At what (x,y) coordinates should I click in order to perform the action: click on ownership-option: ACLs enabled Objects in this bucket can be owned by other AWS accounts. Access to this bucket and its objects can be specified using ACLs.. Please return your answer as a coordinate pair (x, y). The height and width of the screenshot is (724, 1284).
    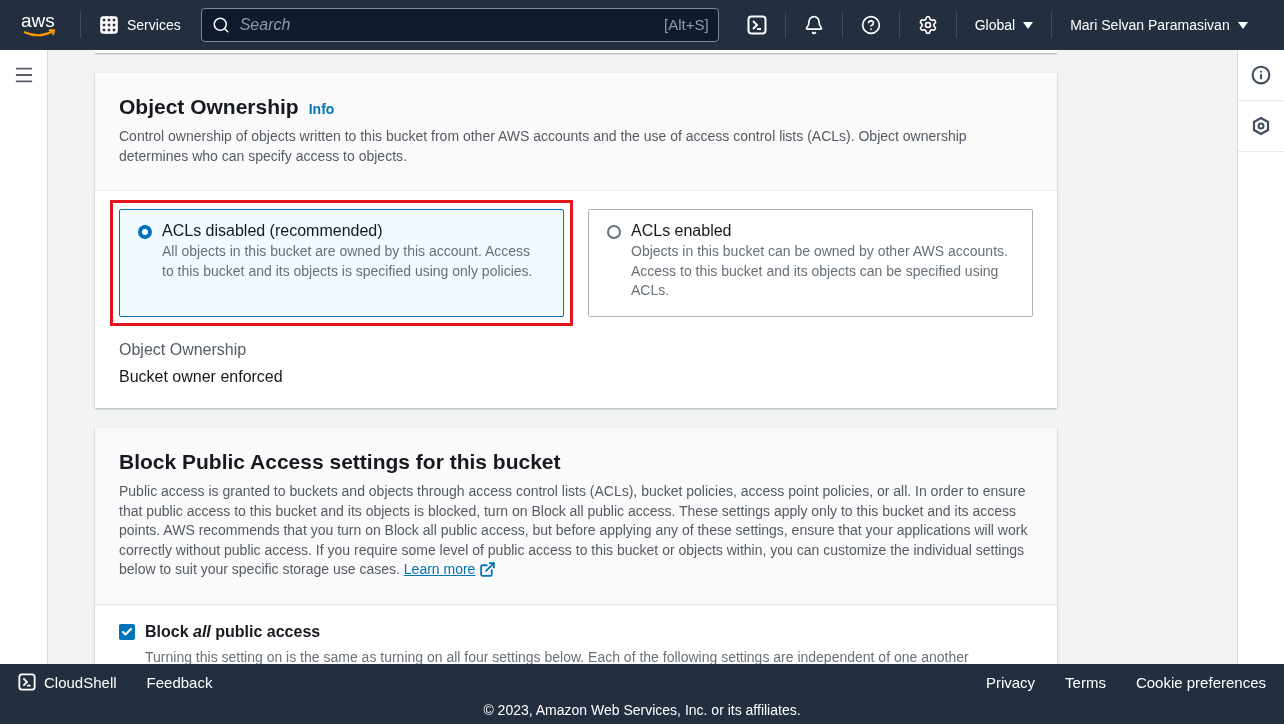
    Looking at the image, I should click on (810, 263).